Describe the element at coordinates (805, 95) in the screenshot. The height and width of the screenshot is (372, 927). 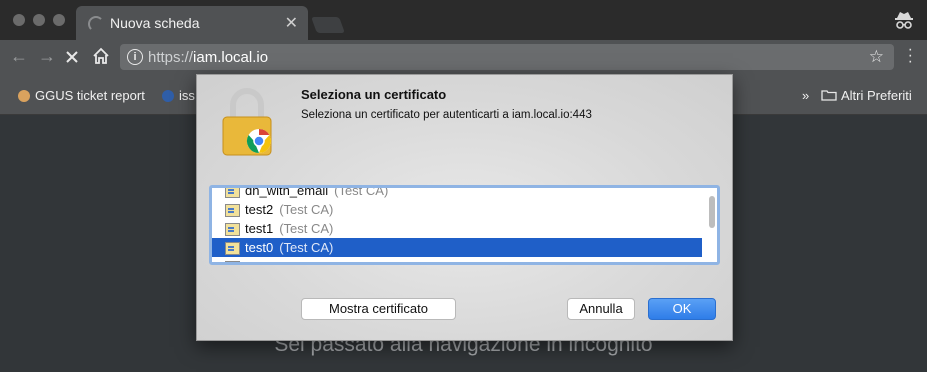
I see `bookmarks-overflow-icon: »` at that location.